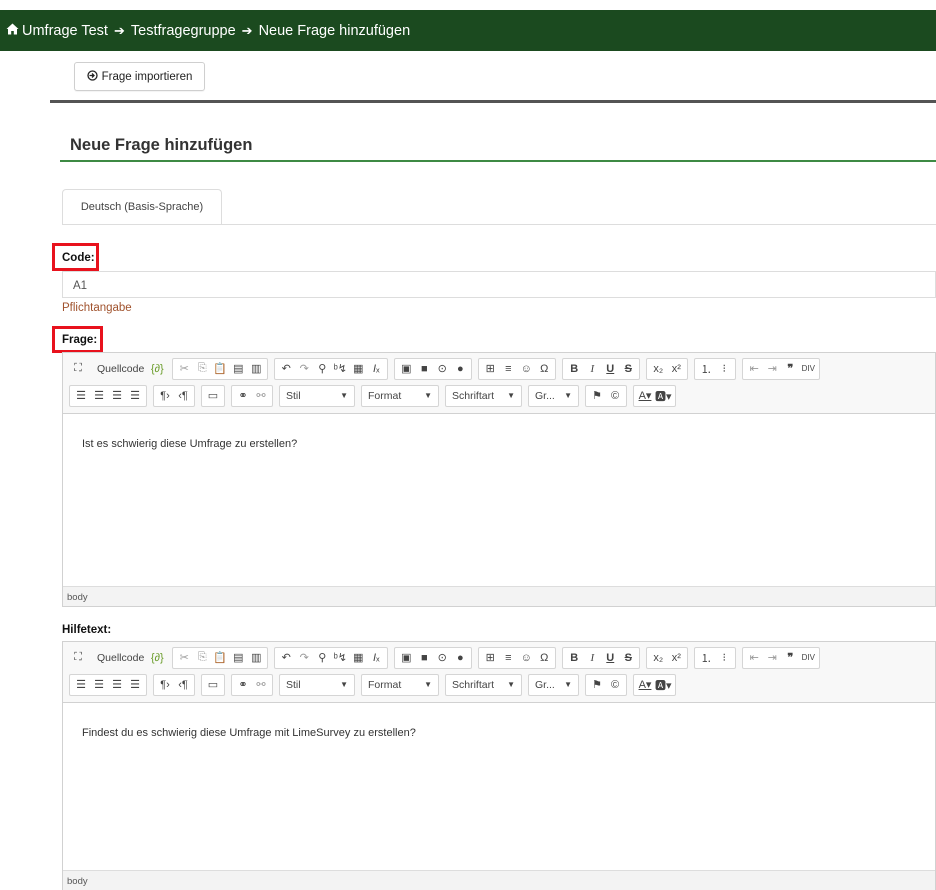  I want to click on font-dropdown: Schriftart ▼, so click(483, 395).